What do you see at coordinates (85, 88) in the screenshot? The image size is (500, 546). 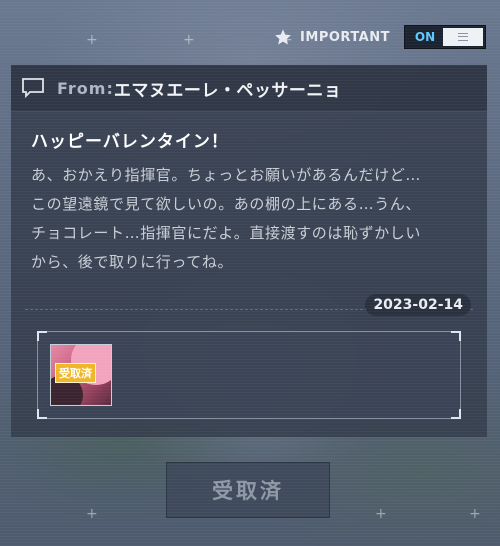 I see `from-label: From:` at bounding box center [85, 88].